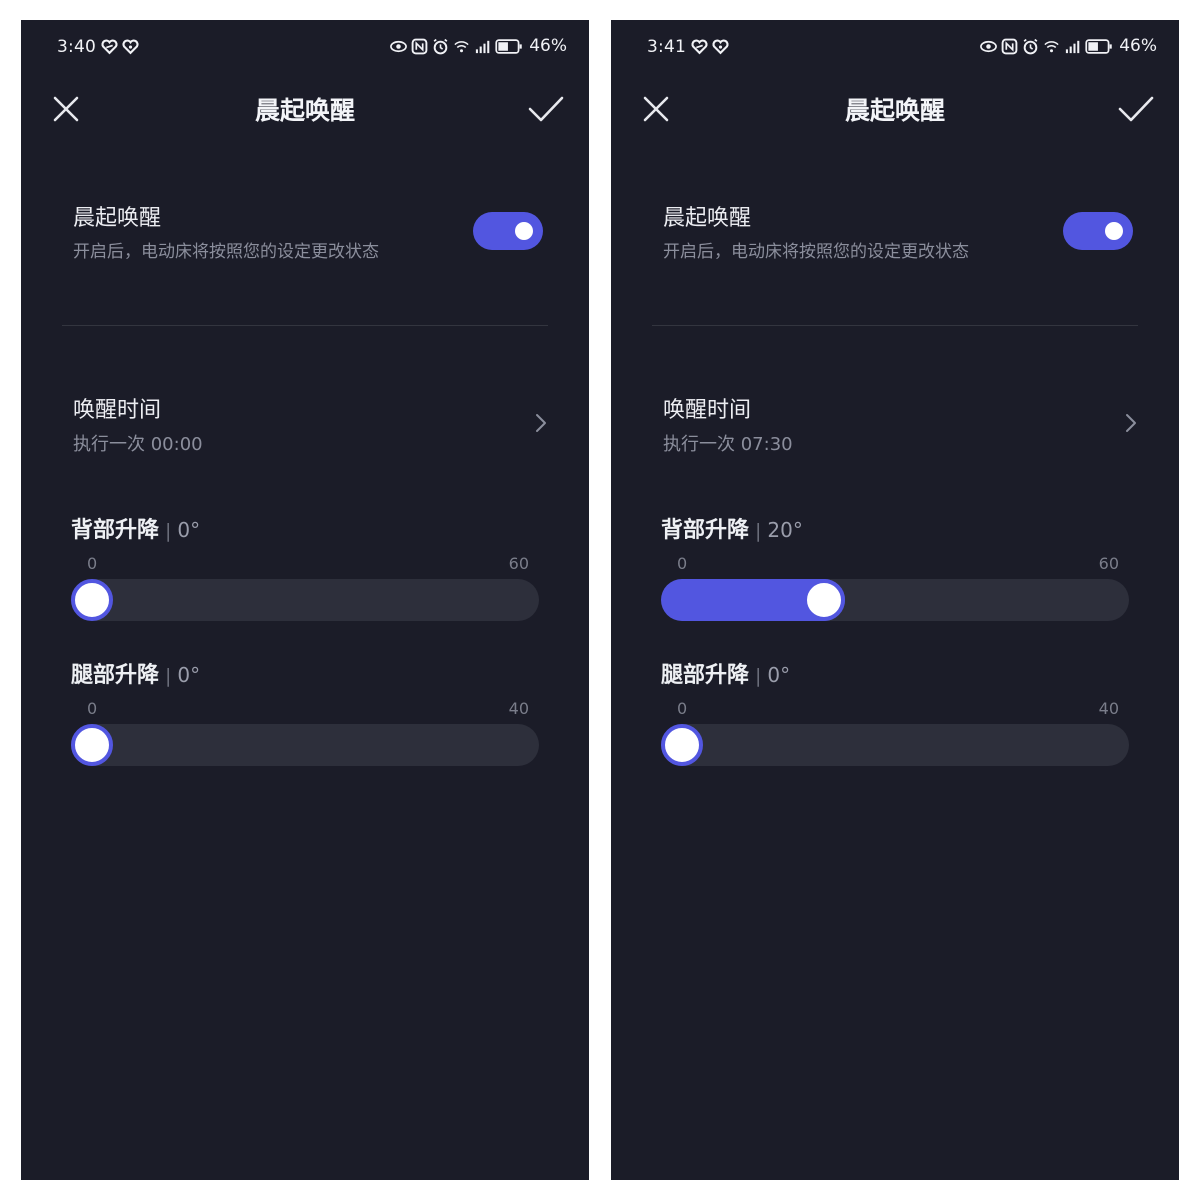  I want to click on back-lift-control: 背部升降 | 0° 0 60, so click(306, 572).